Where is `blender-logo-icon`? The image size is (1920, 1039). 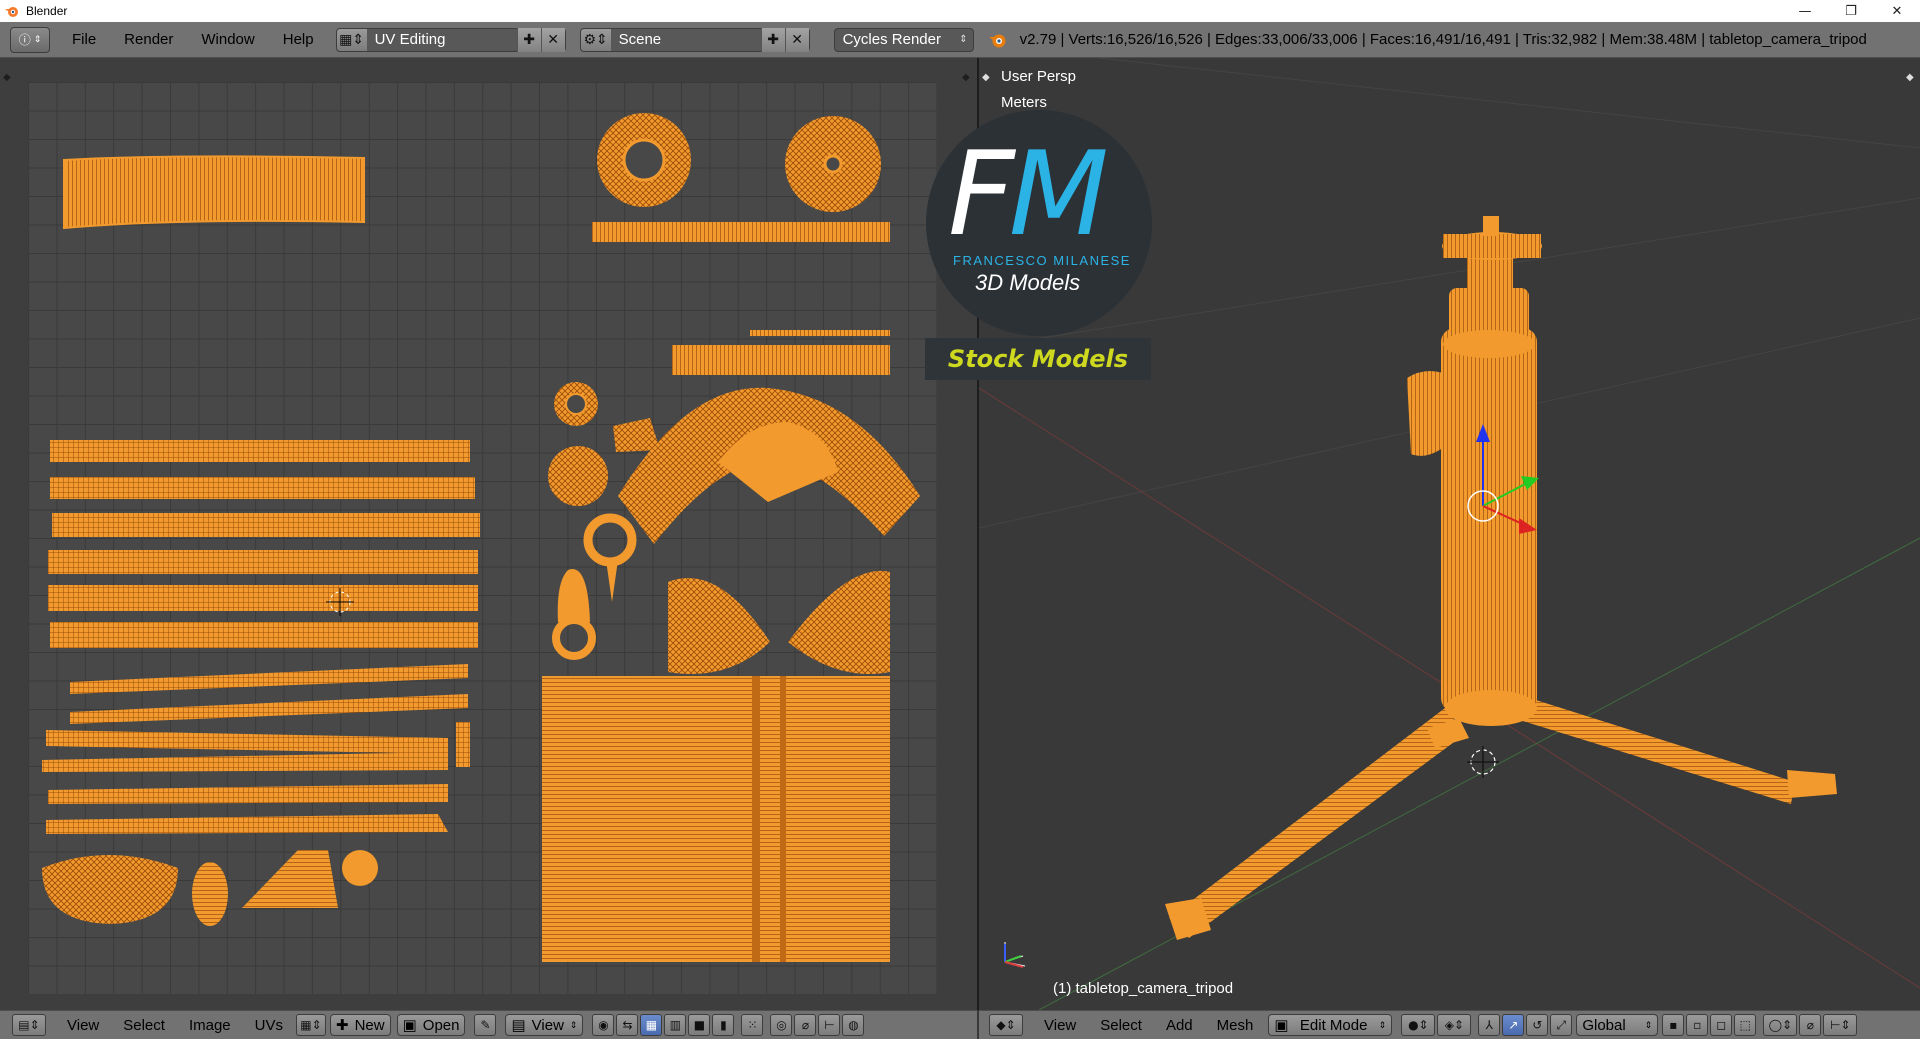 blender-logo-icon is located at coordinates (997, 40).